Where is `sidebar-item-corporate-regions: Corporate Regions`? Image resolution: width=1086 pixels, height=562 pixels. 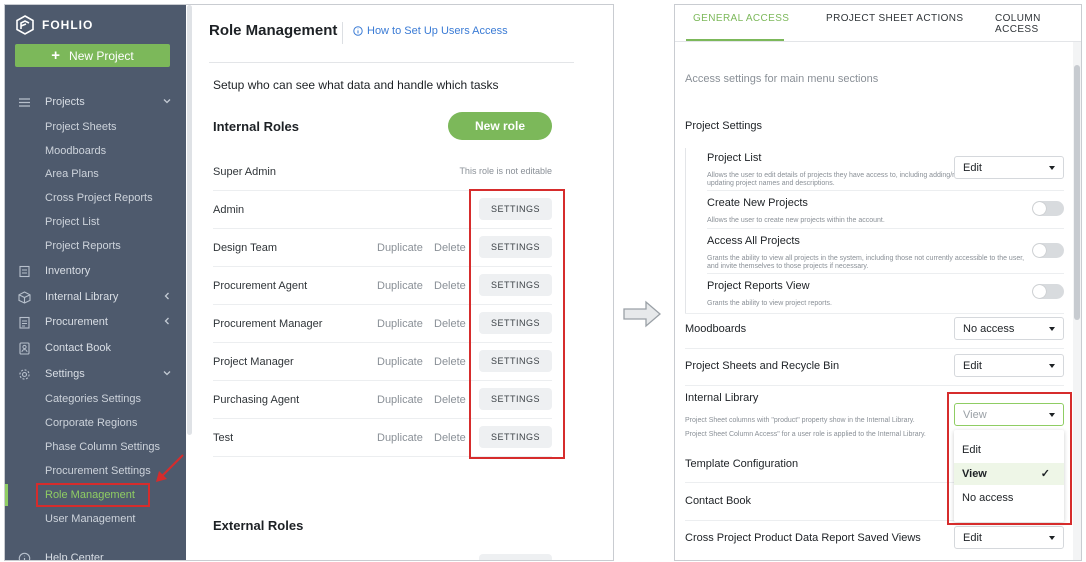 sidebar-item-corporate-regions: Corporate Regions is located at coordinates (95, 423).